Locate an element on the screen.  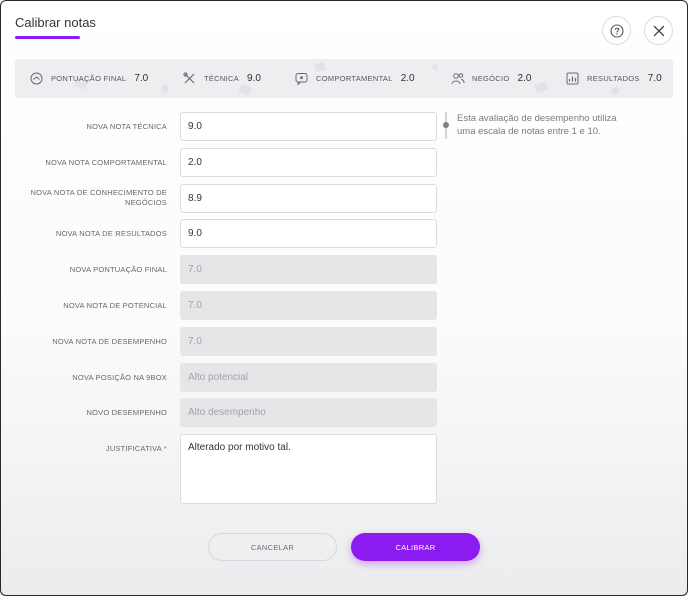
close-x-icon is located at coordinates (658, 30).